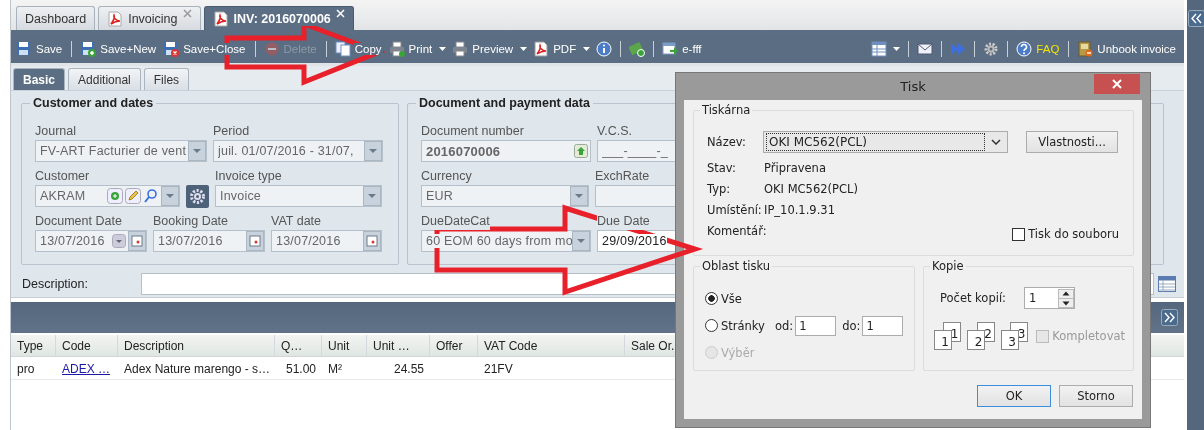  What do you see at coordinates (55, 284) in the screenshot?
I see `field-label: Description:` at bounding box center [55, 284].